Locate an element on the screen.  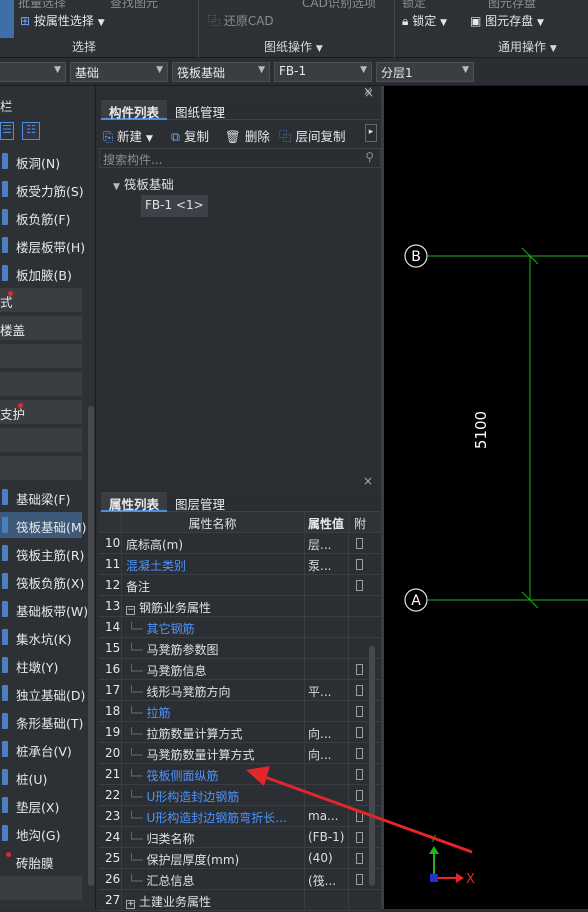
restore-cad-button: ⿻ 还原CAD is located at coordinates (241, 20).